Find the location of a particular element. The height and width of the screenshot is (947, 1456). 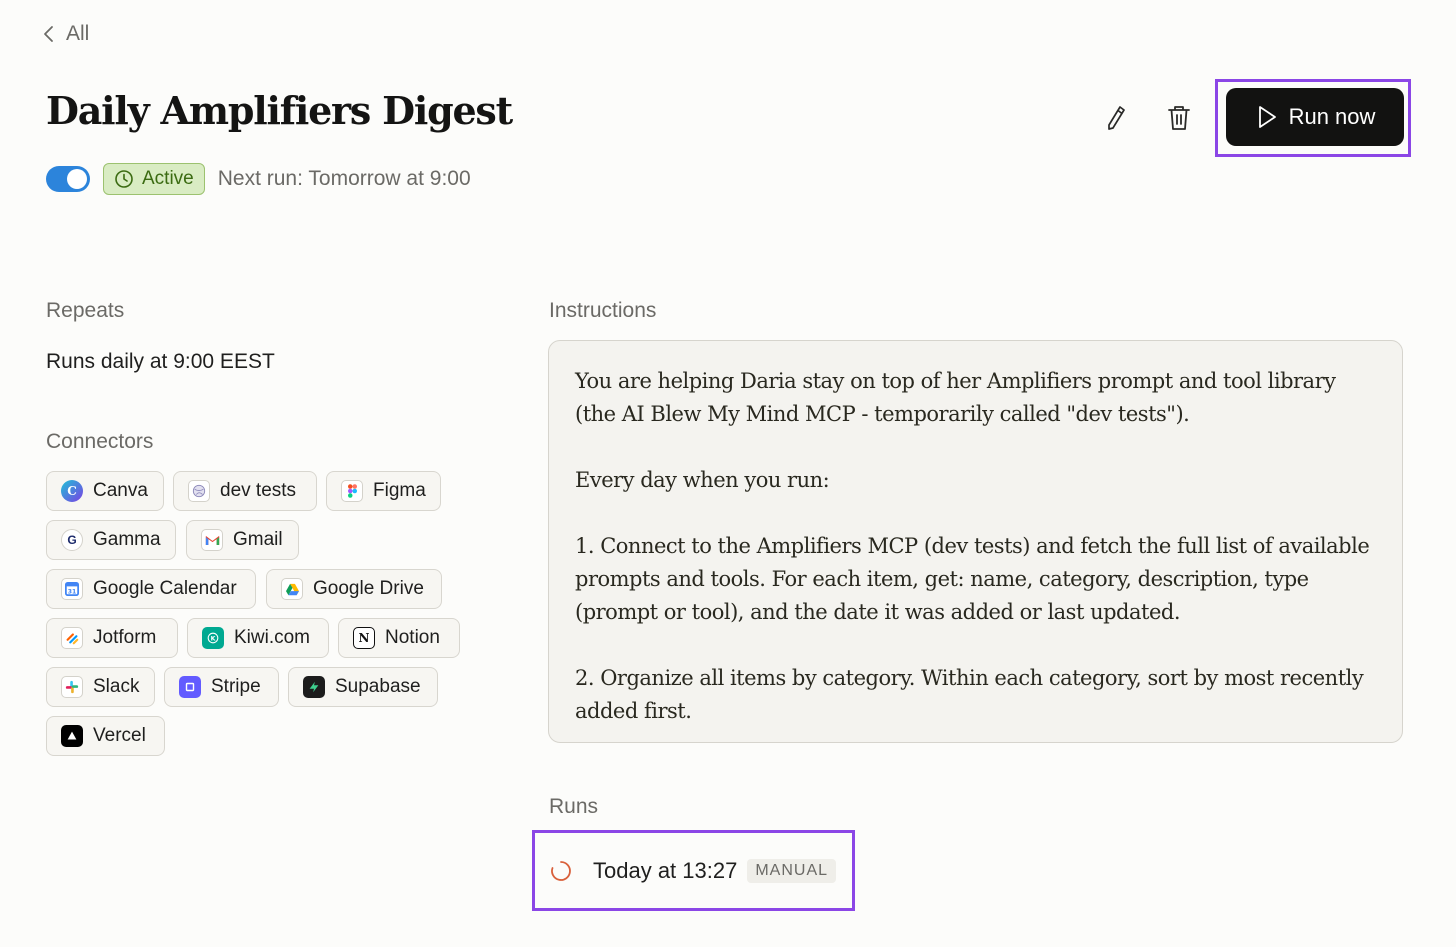

figma-icon is located at coordinates (352, 491).